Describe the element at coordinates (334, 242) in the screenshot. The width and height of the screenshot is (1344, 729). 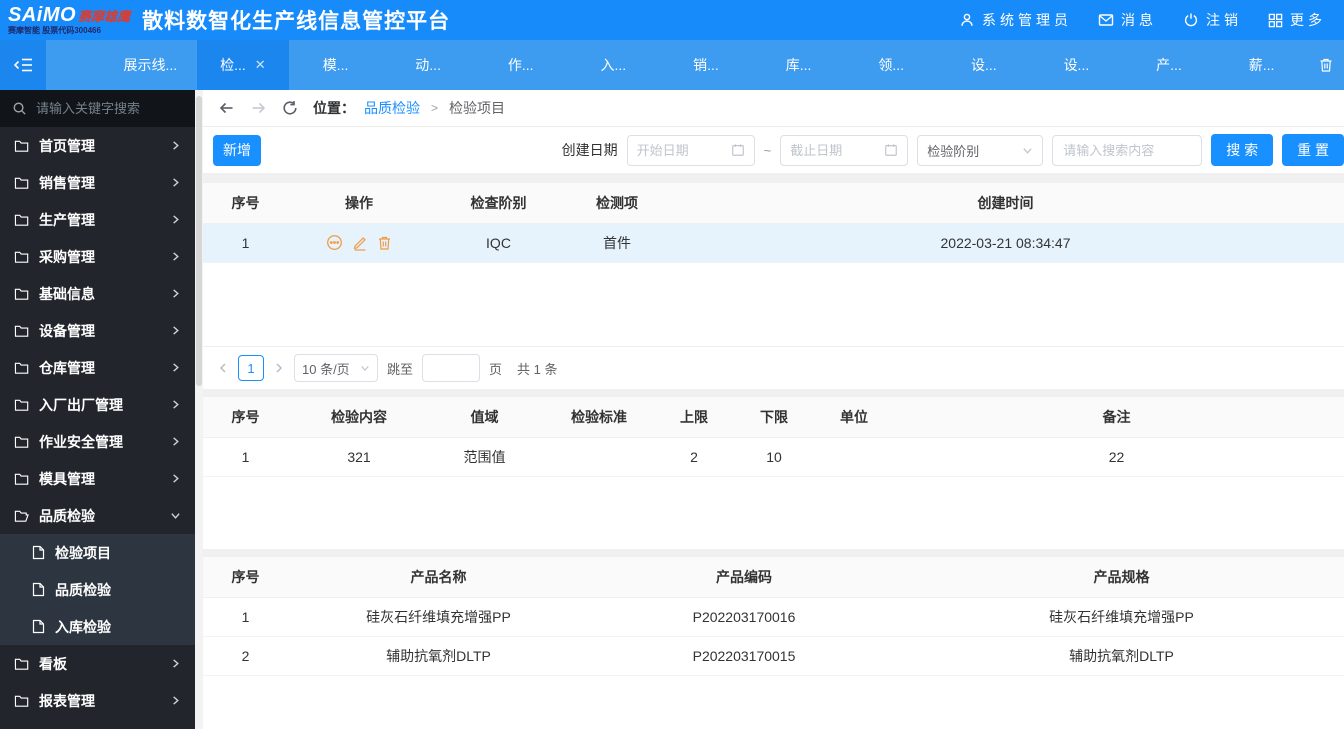
I see `detail-icon` at that location.